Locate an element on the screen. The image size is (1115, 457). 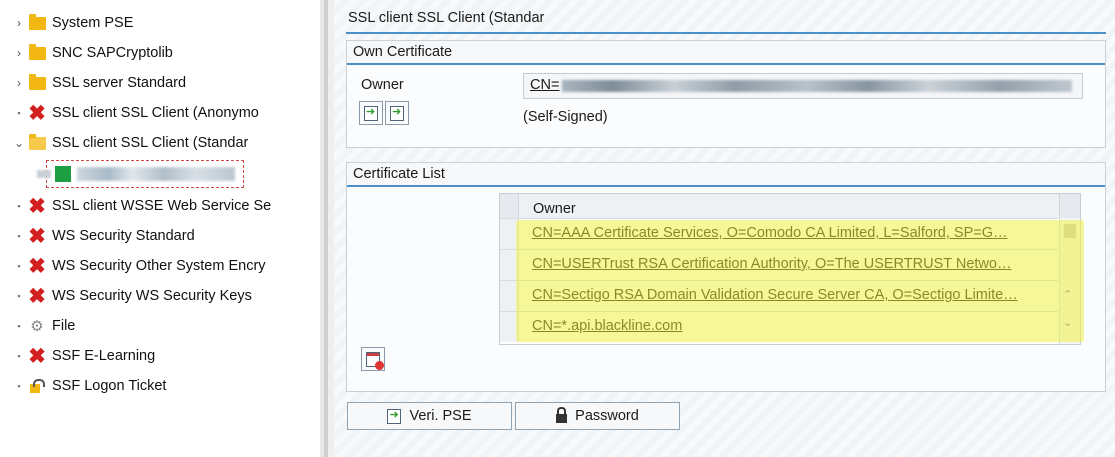
lock-icon is located at coordinates (562, 415).